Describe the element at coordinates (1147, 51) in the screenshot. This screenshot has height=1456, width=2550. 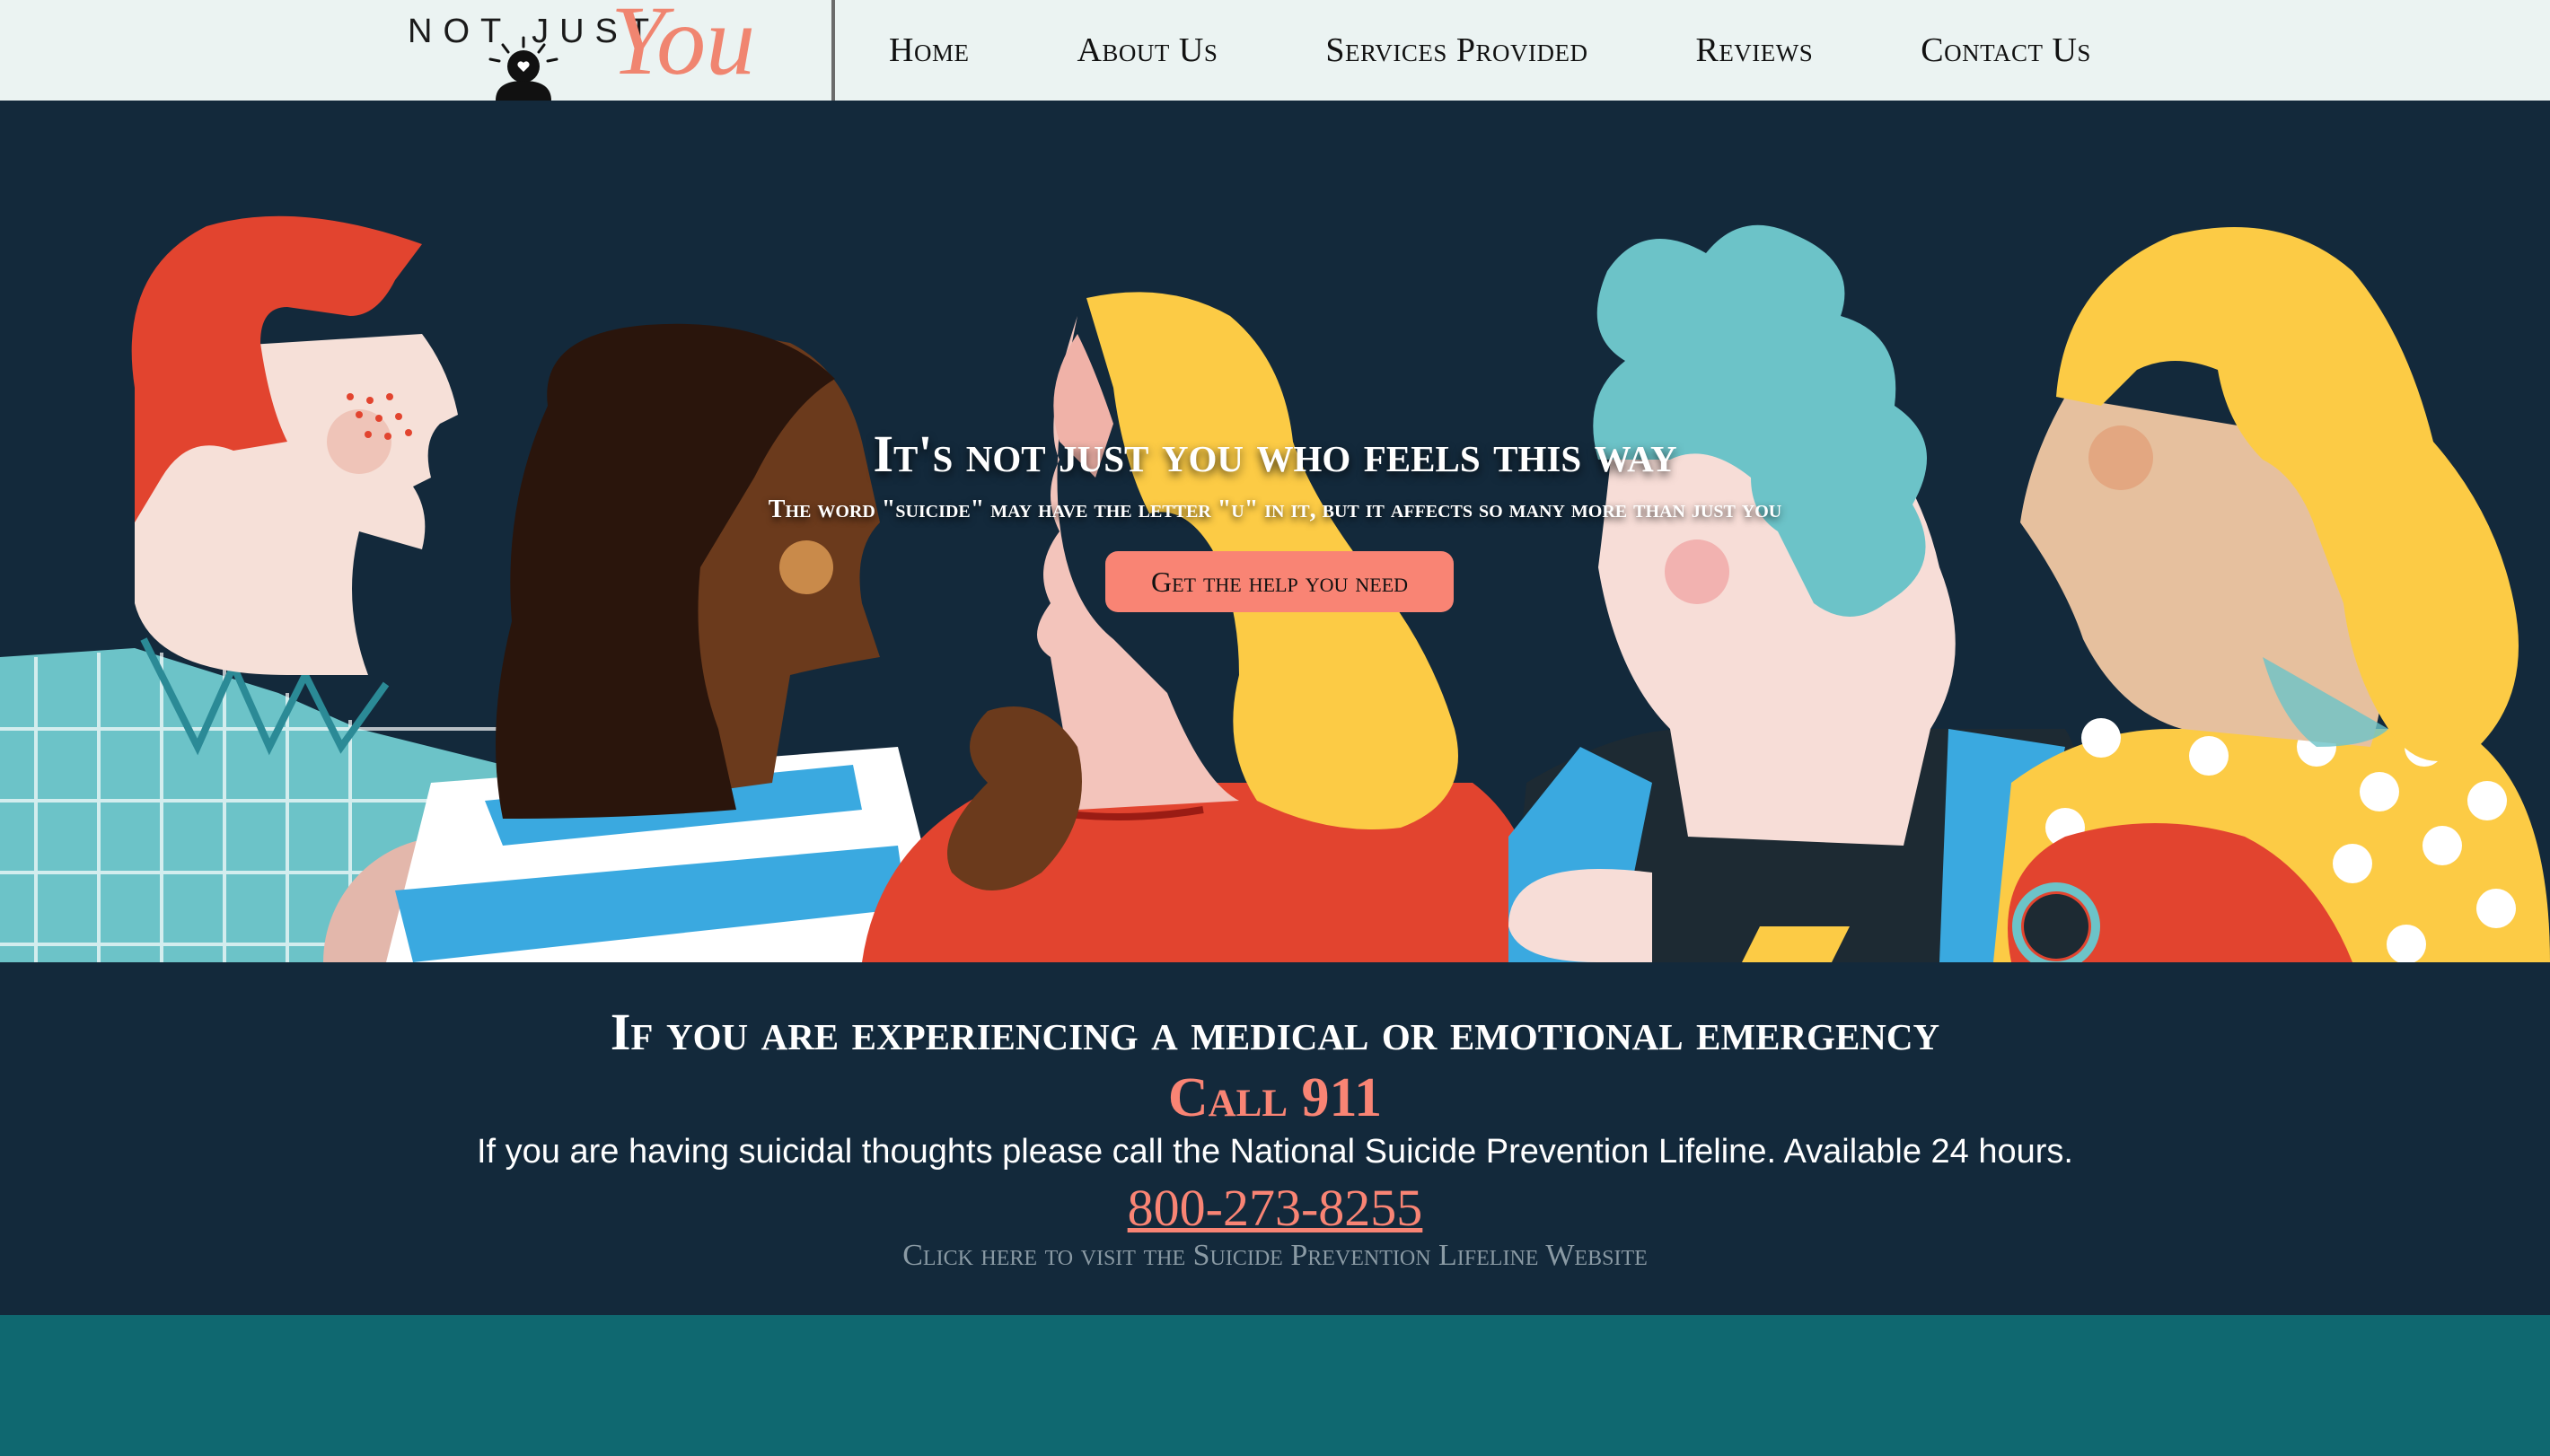
I see `nav-about-us: About Us` at that location.